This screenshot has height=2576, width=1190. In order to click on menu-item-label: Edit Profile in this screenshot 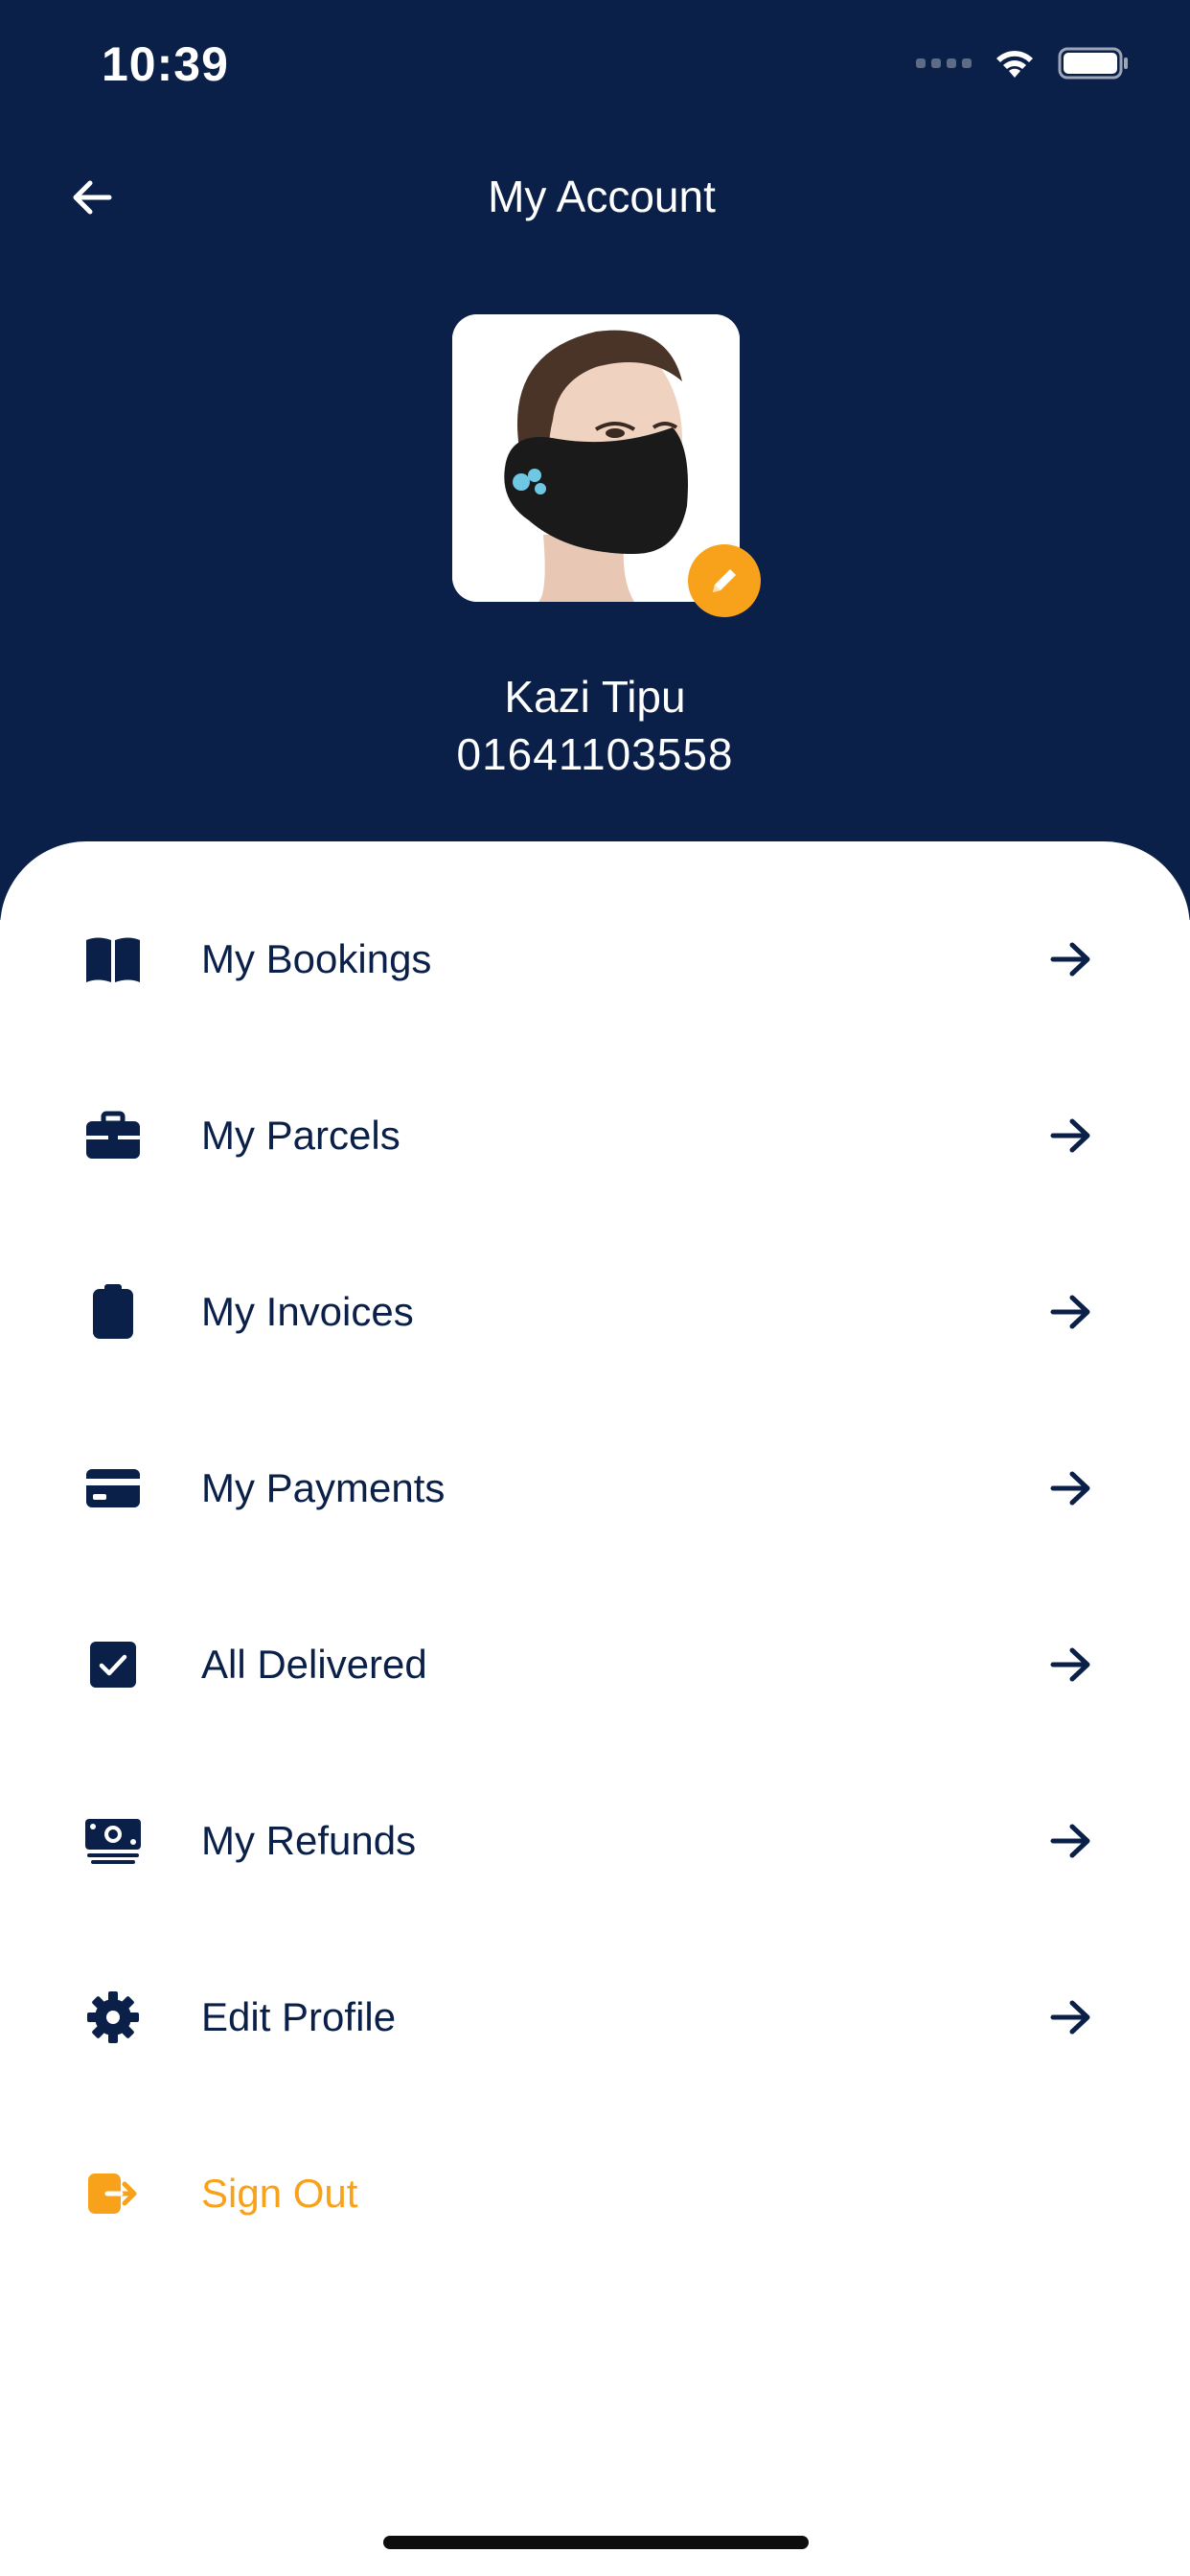, I will do `click(299, 2016)`.